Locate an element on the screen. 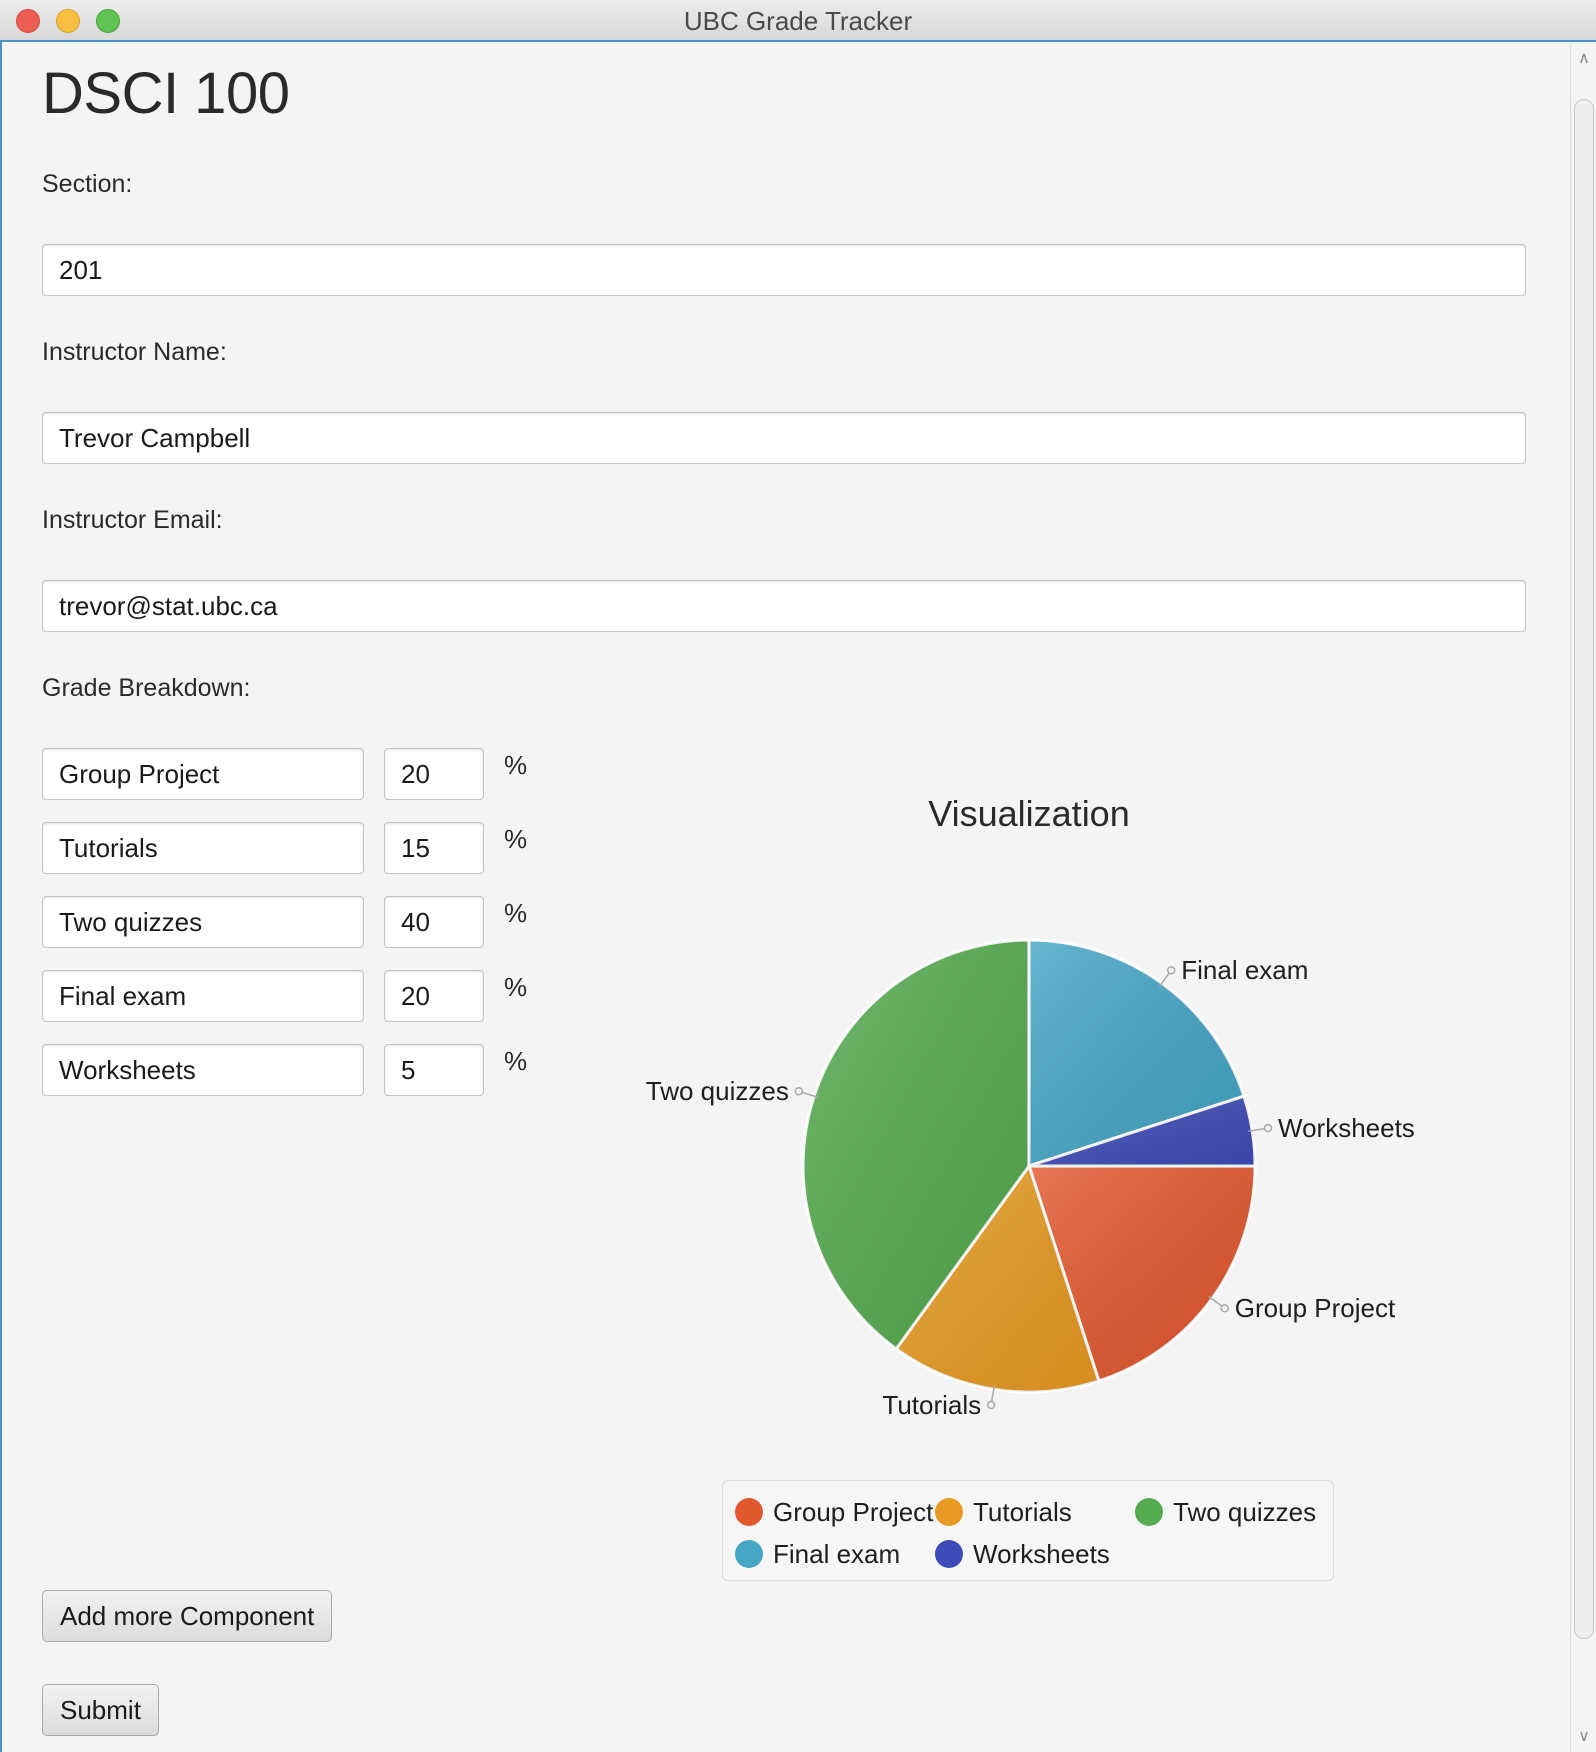  instructor-name-input: Trevor Campbell is located at coordinates (784, 438).